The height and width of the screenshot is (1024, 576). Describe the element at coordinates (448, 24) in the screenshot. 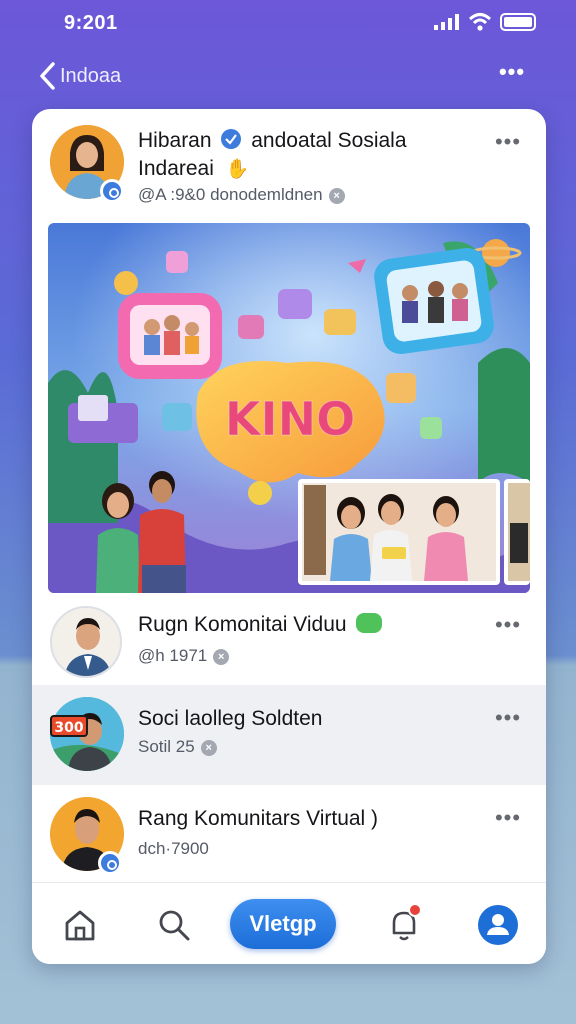

I see `signal-icon` at that location.